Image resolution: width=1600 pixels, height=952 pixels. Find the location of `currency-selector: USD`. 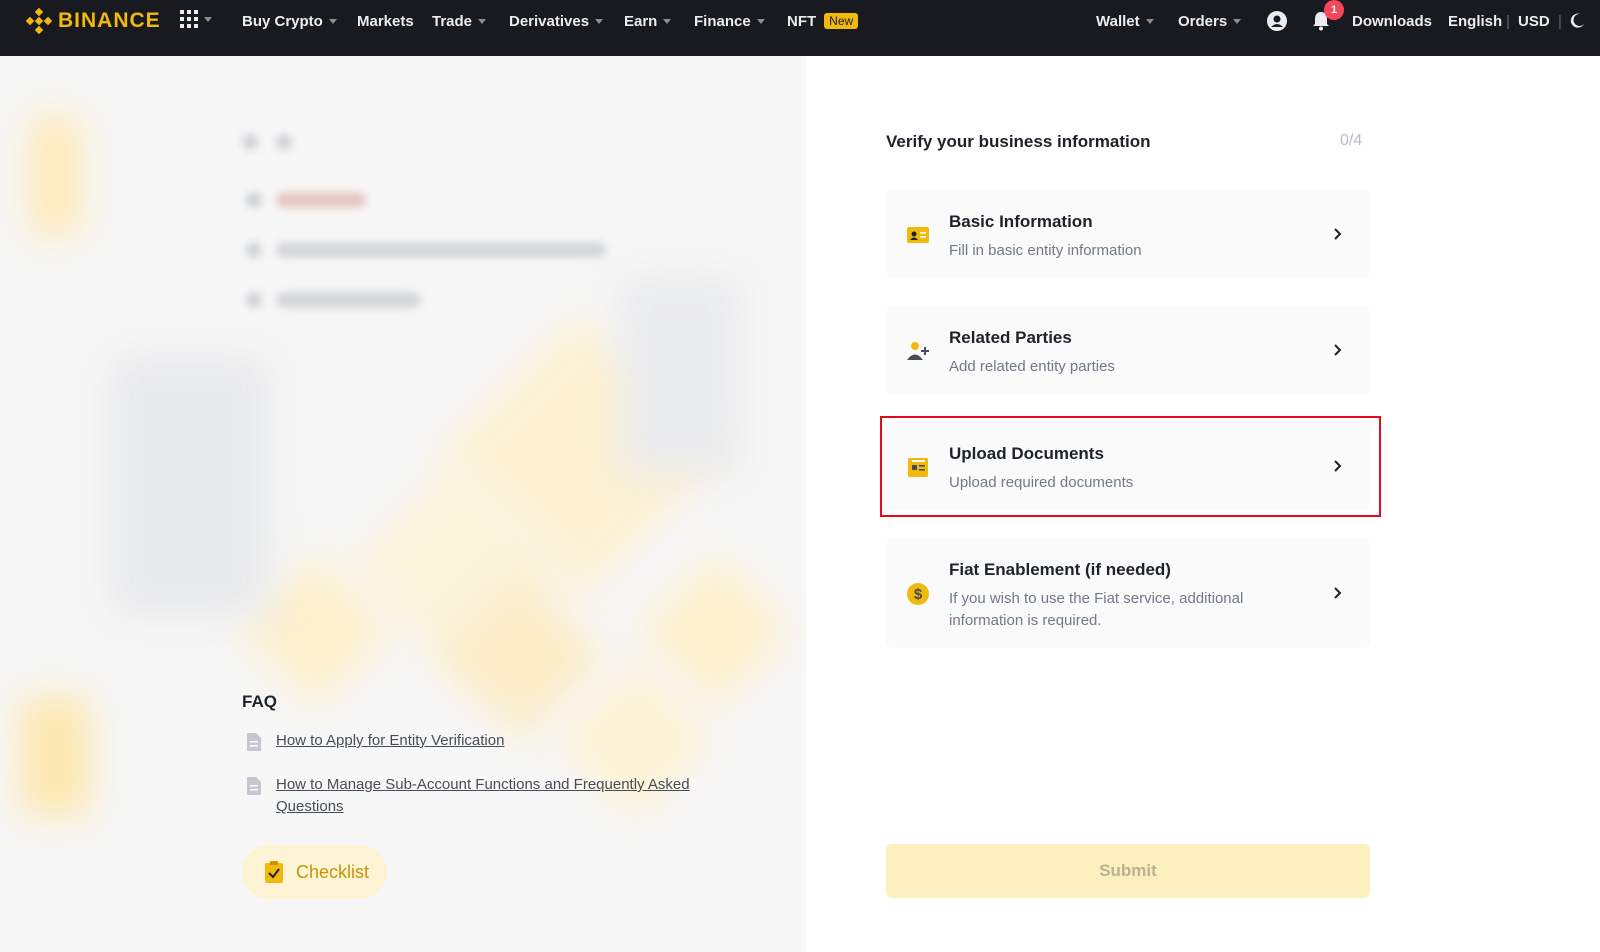

currency-selector: USD is located at coordinates (1534, 21).